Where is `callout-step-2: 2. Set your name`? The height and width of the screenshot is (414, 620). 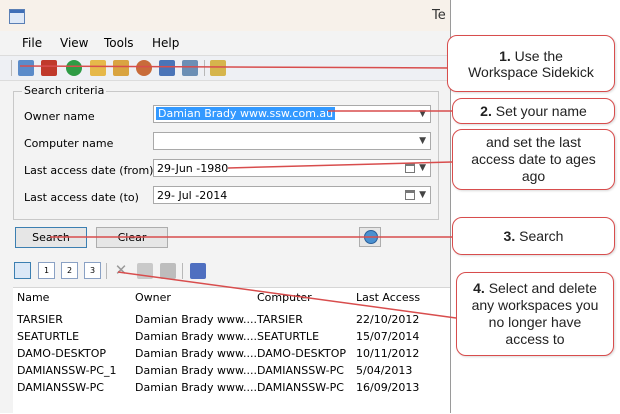
callout-step-2: 2. Set your name is located at coordinates (533, 111).